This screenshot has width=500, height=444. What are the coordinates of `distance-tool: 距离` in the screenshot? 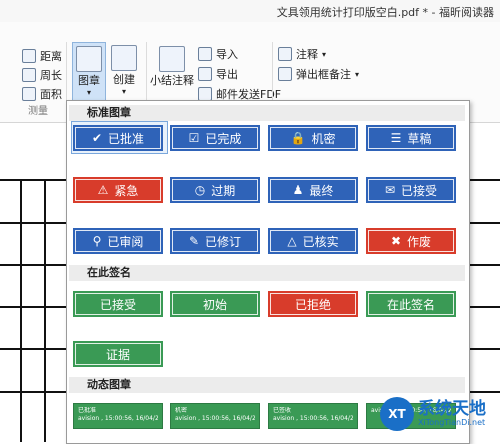 It's located at (42, 56).